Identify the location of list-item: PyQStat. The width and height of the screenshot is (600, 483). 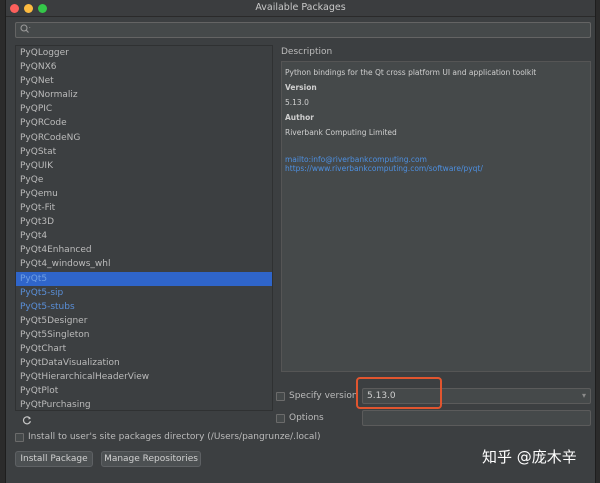
(144, 152).